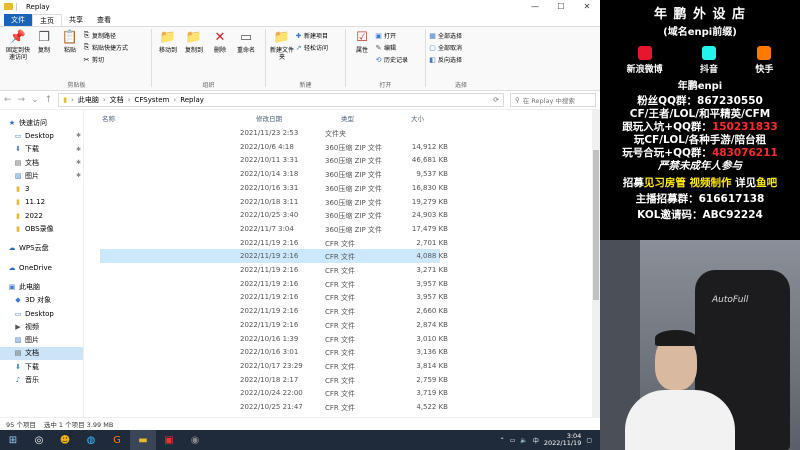  What do you see at coordinates (117, 440) in the screenshot?
I see `g-app-icon: G` at bounding box center [117, 440].